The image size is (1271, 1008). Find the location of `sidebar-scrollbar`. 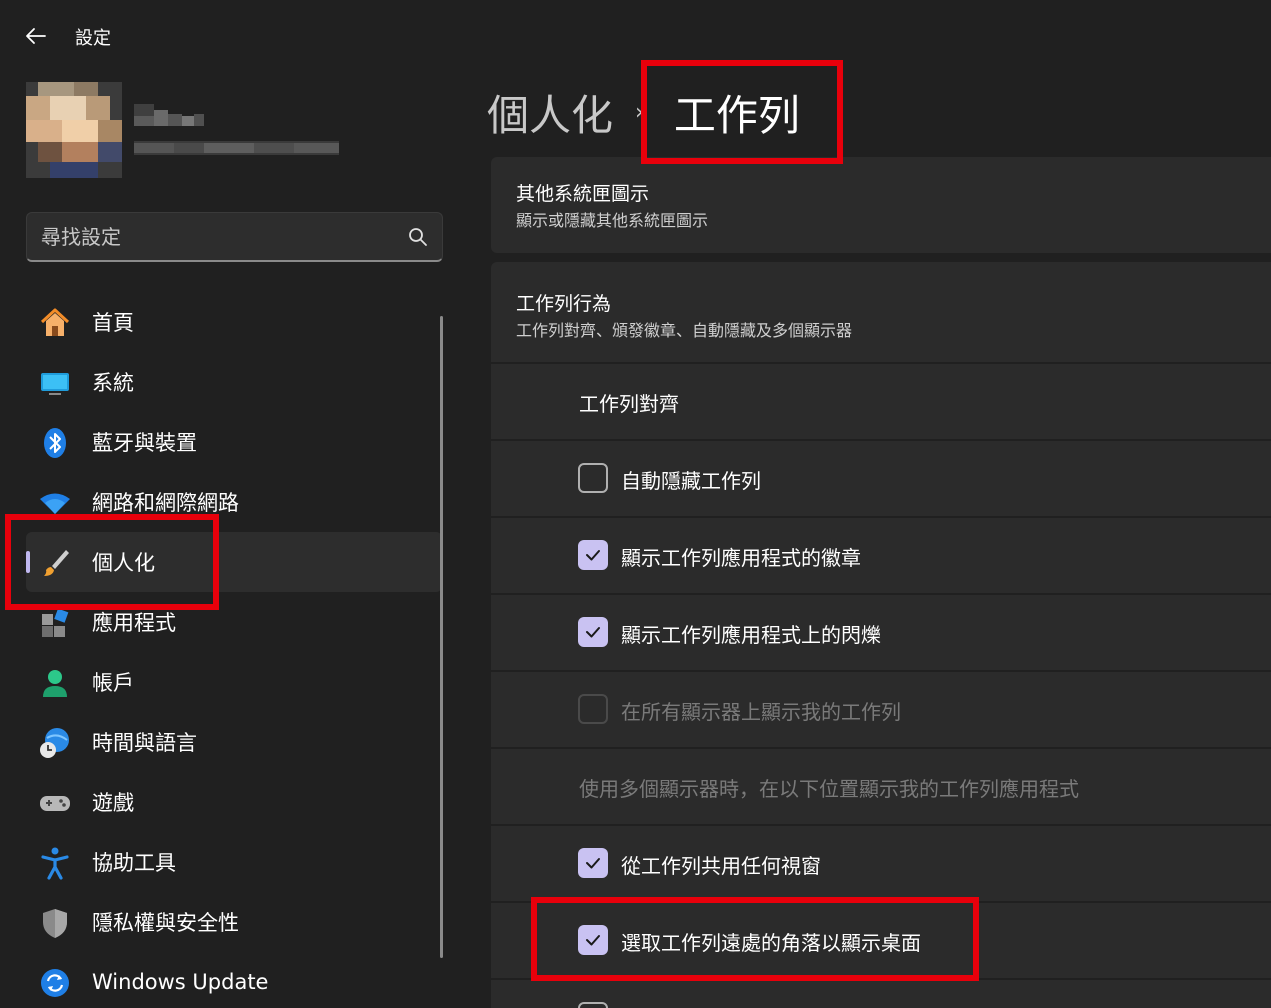

sidebar-scrollbar is located at coordinates (441, 637).